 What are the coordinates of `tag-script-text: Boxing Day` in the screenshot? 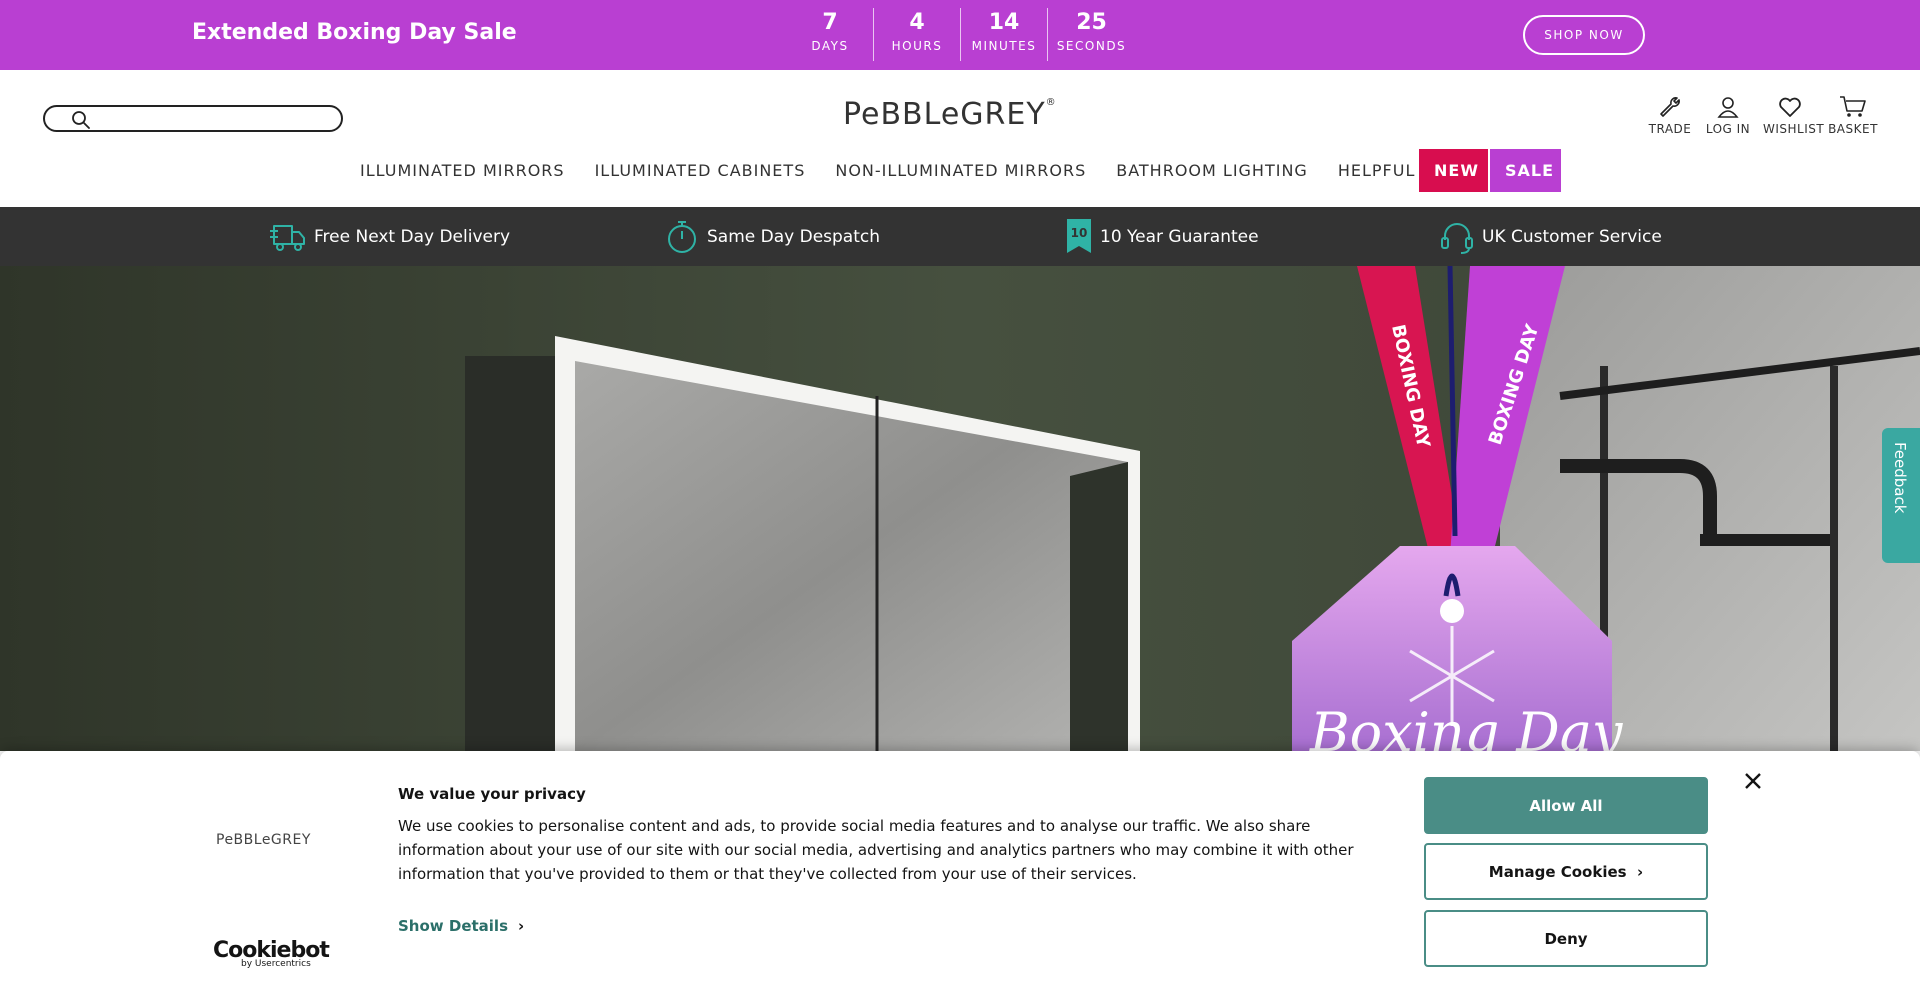 It's located at (1466, 726).